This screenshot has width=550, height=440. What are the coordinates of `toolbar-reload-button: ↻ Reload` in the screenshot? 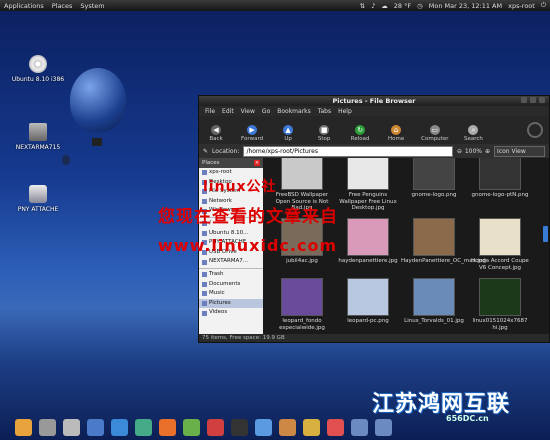 It's located at (360, 133).